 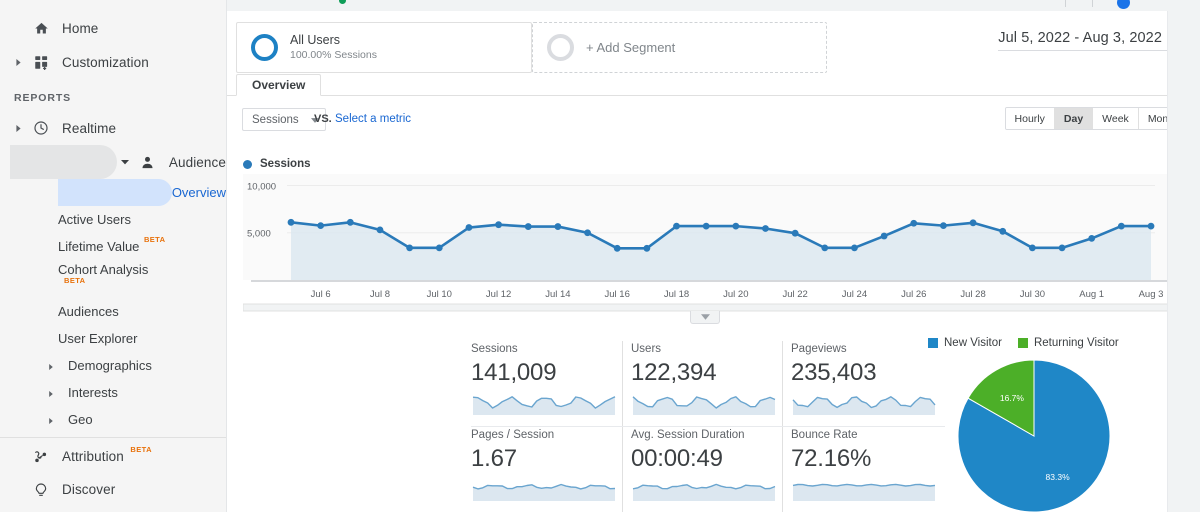 What do you see at coordinates (973, 343) in the screenshot?
I see `pie-legend-new-visitor-label: New Visitor` at bounding box center [973, 343].